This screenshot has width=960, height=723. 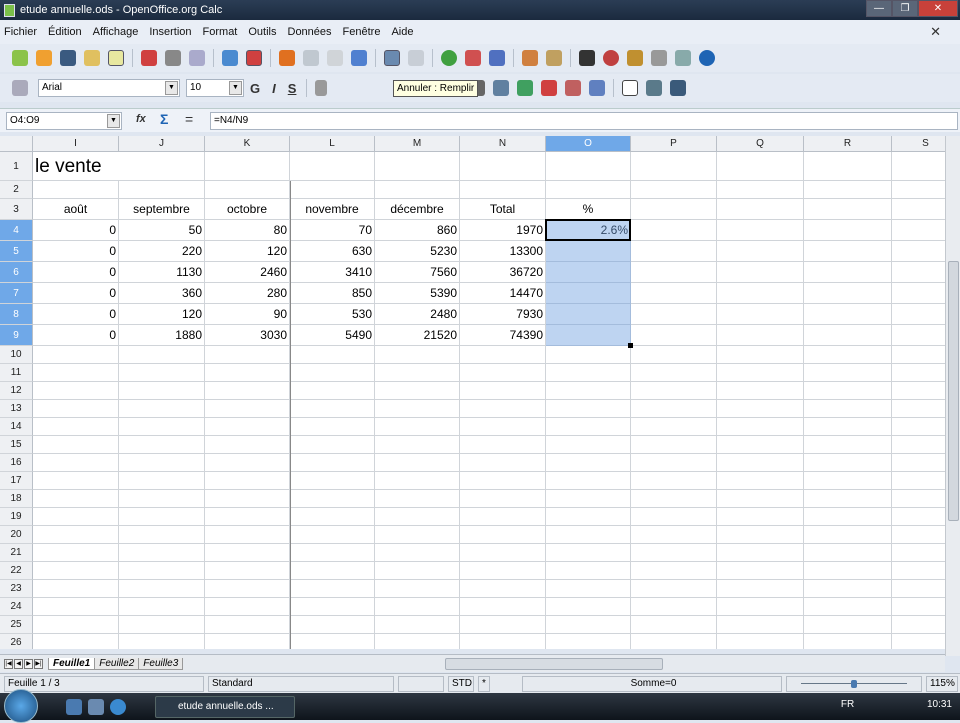 I want to click on add-decimal-icon, so click(x=525, y=88).